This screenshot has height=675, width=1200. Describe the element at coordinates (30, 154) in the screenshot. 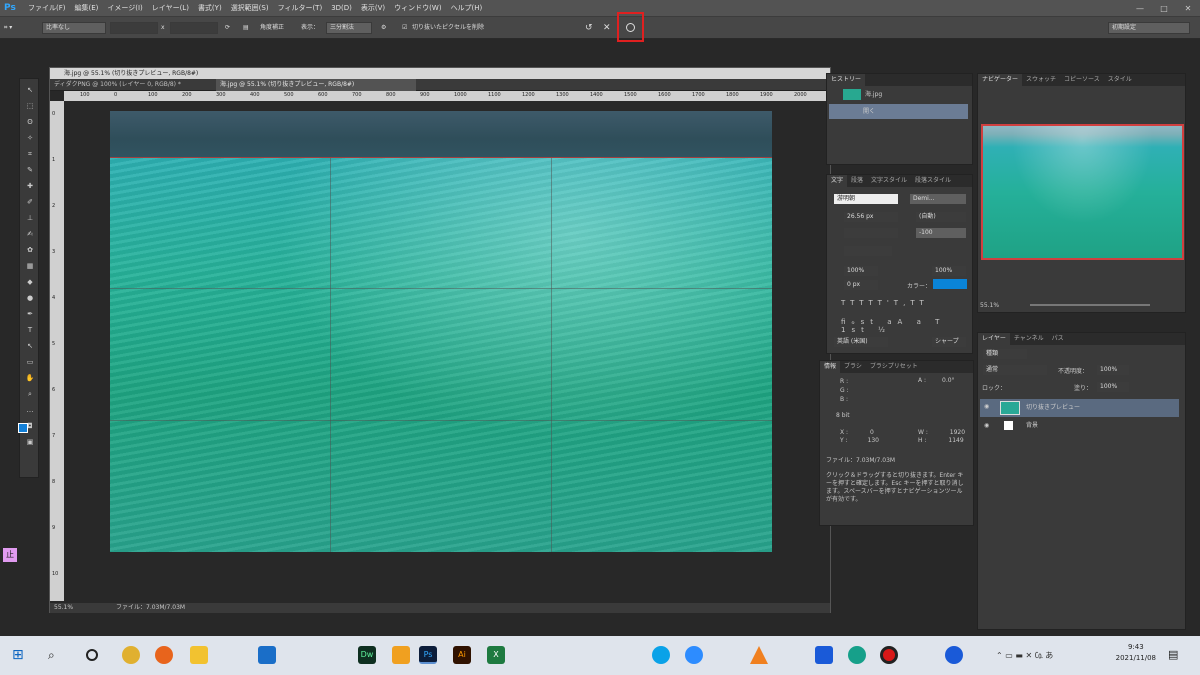

I see `tool-icon: ⌗` at that location.